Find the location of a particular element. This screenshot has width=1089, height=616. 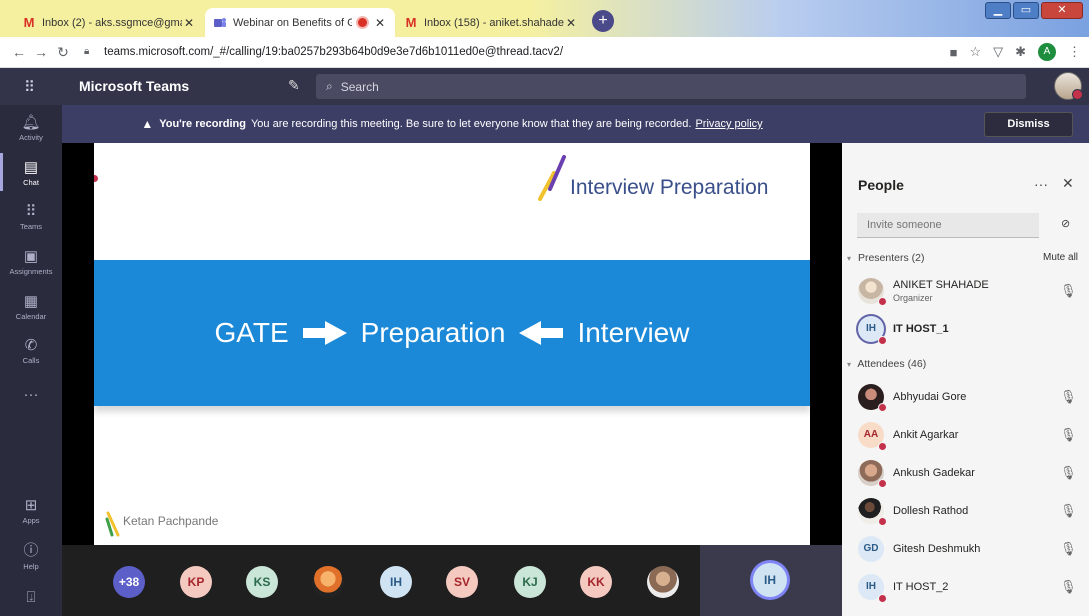

star-icon: ☆ is located at coordinates (975, 52).